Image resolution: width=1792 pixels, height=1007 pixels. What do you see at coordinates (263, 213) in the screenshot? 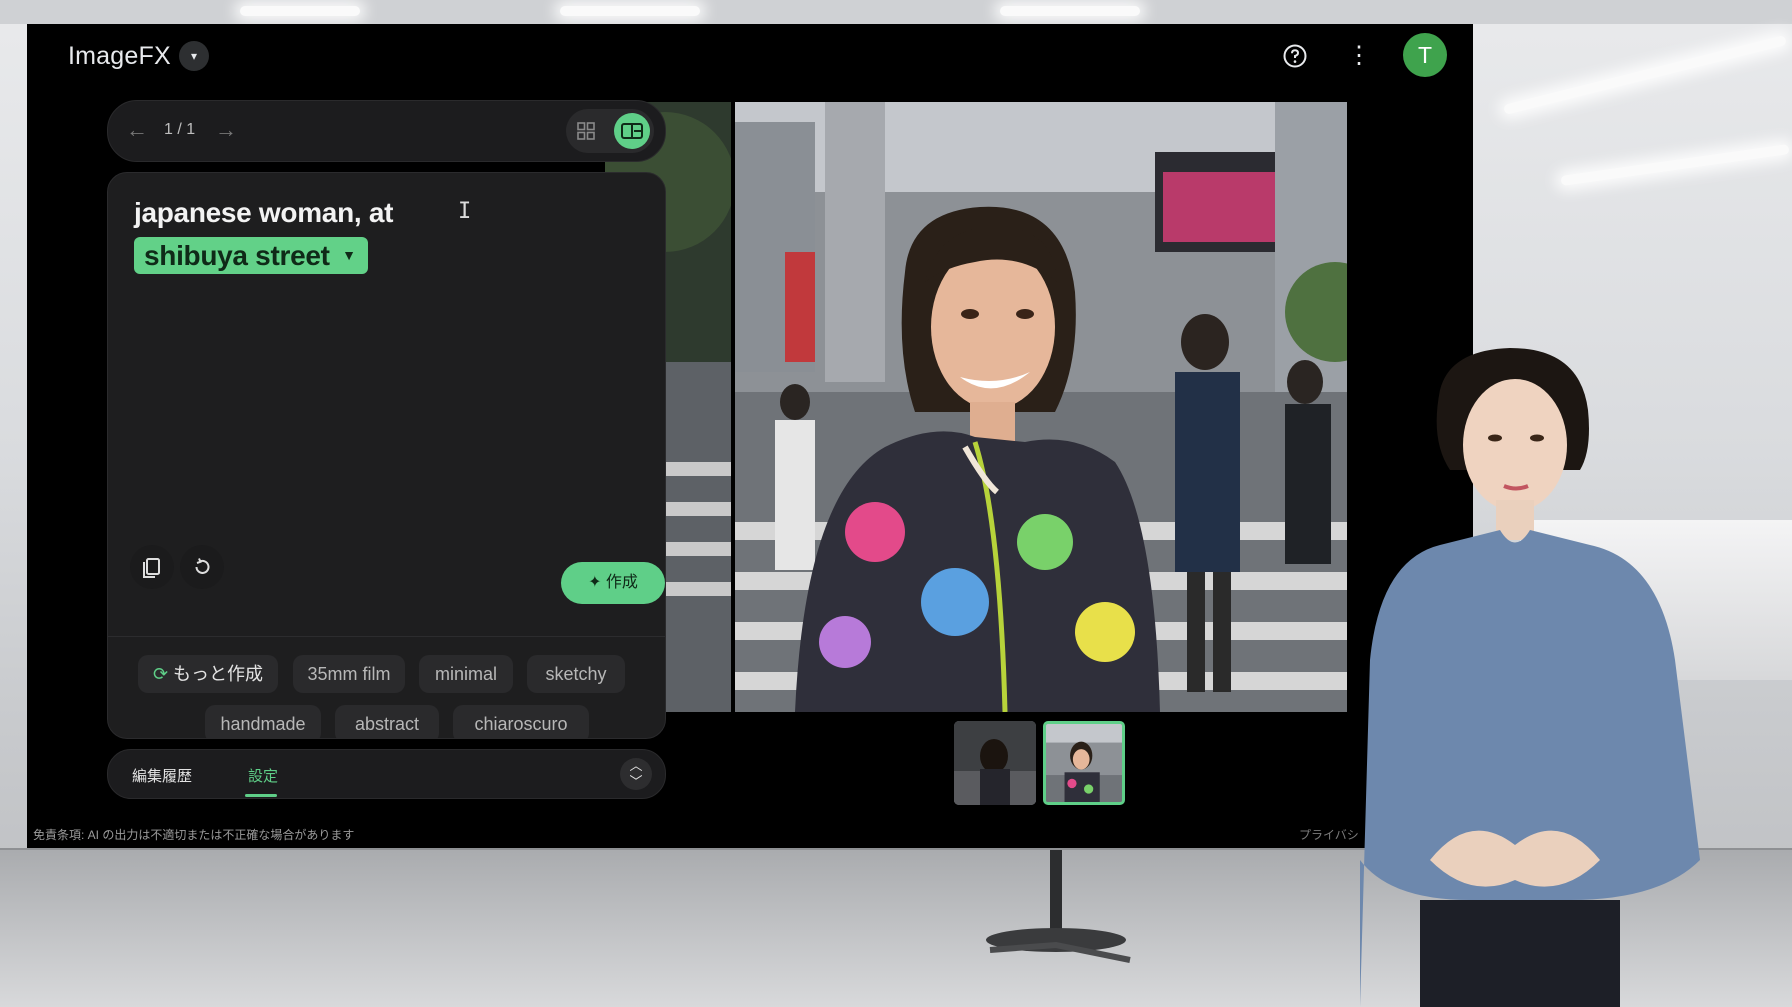
I see `prompt-text: japanese woman, at` at bounding box center [263, 213].